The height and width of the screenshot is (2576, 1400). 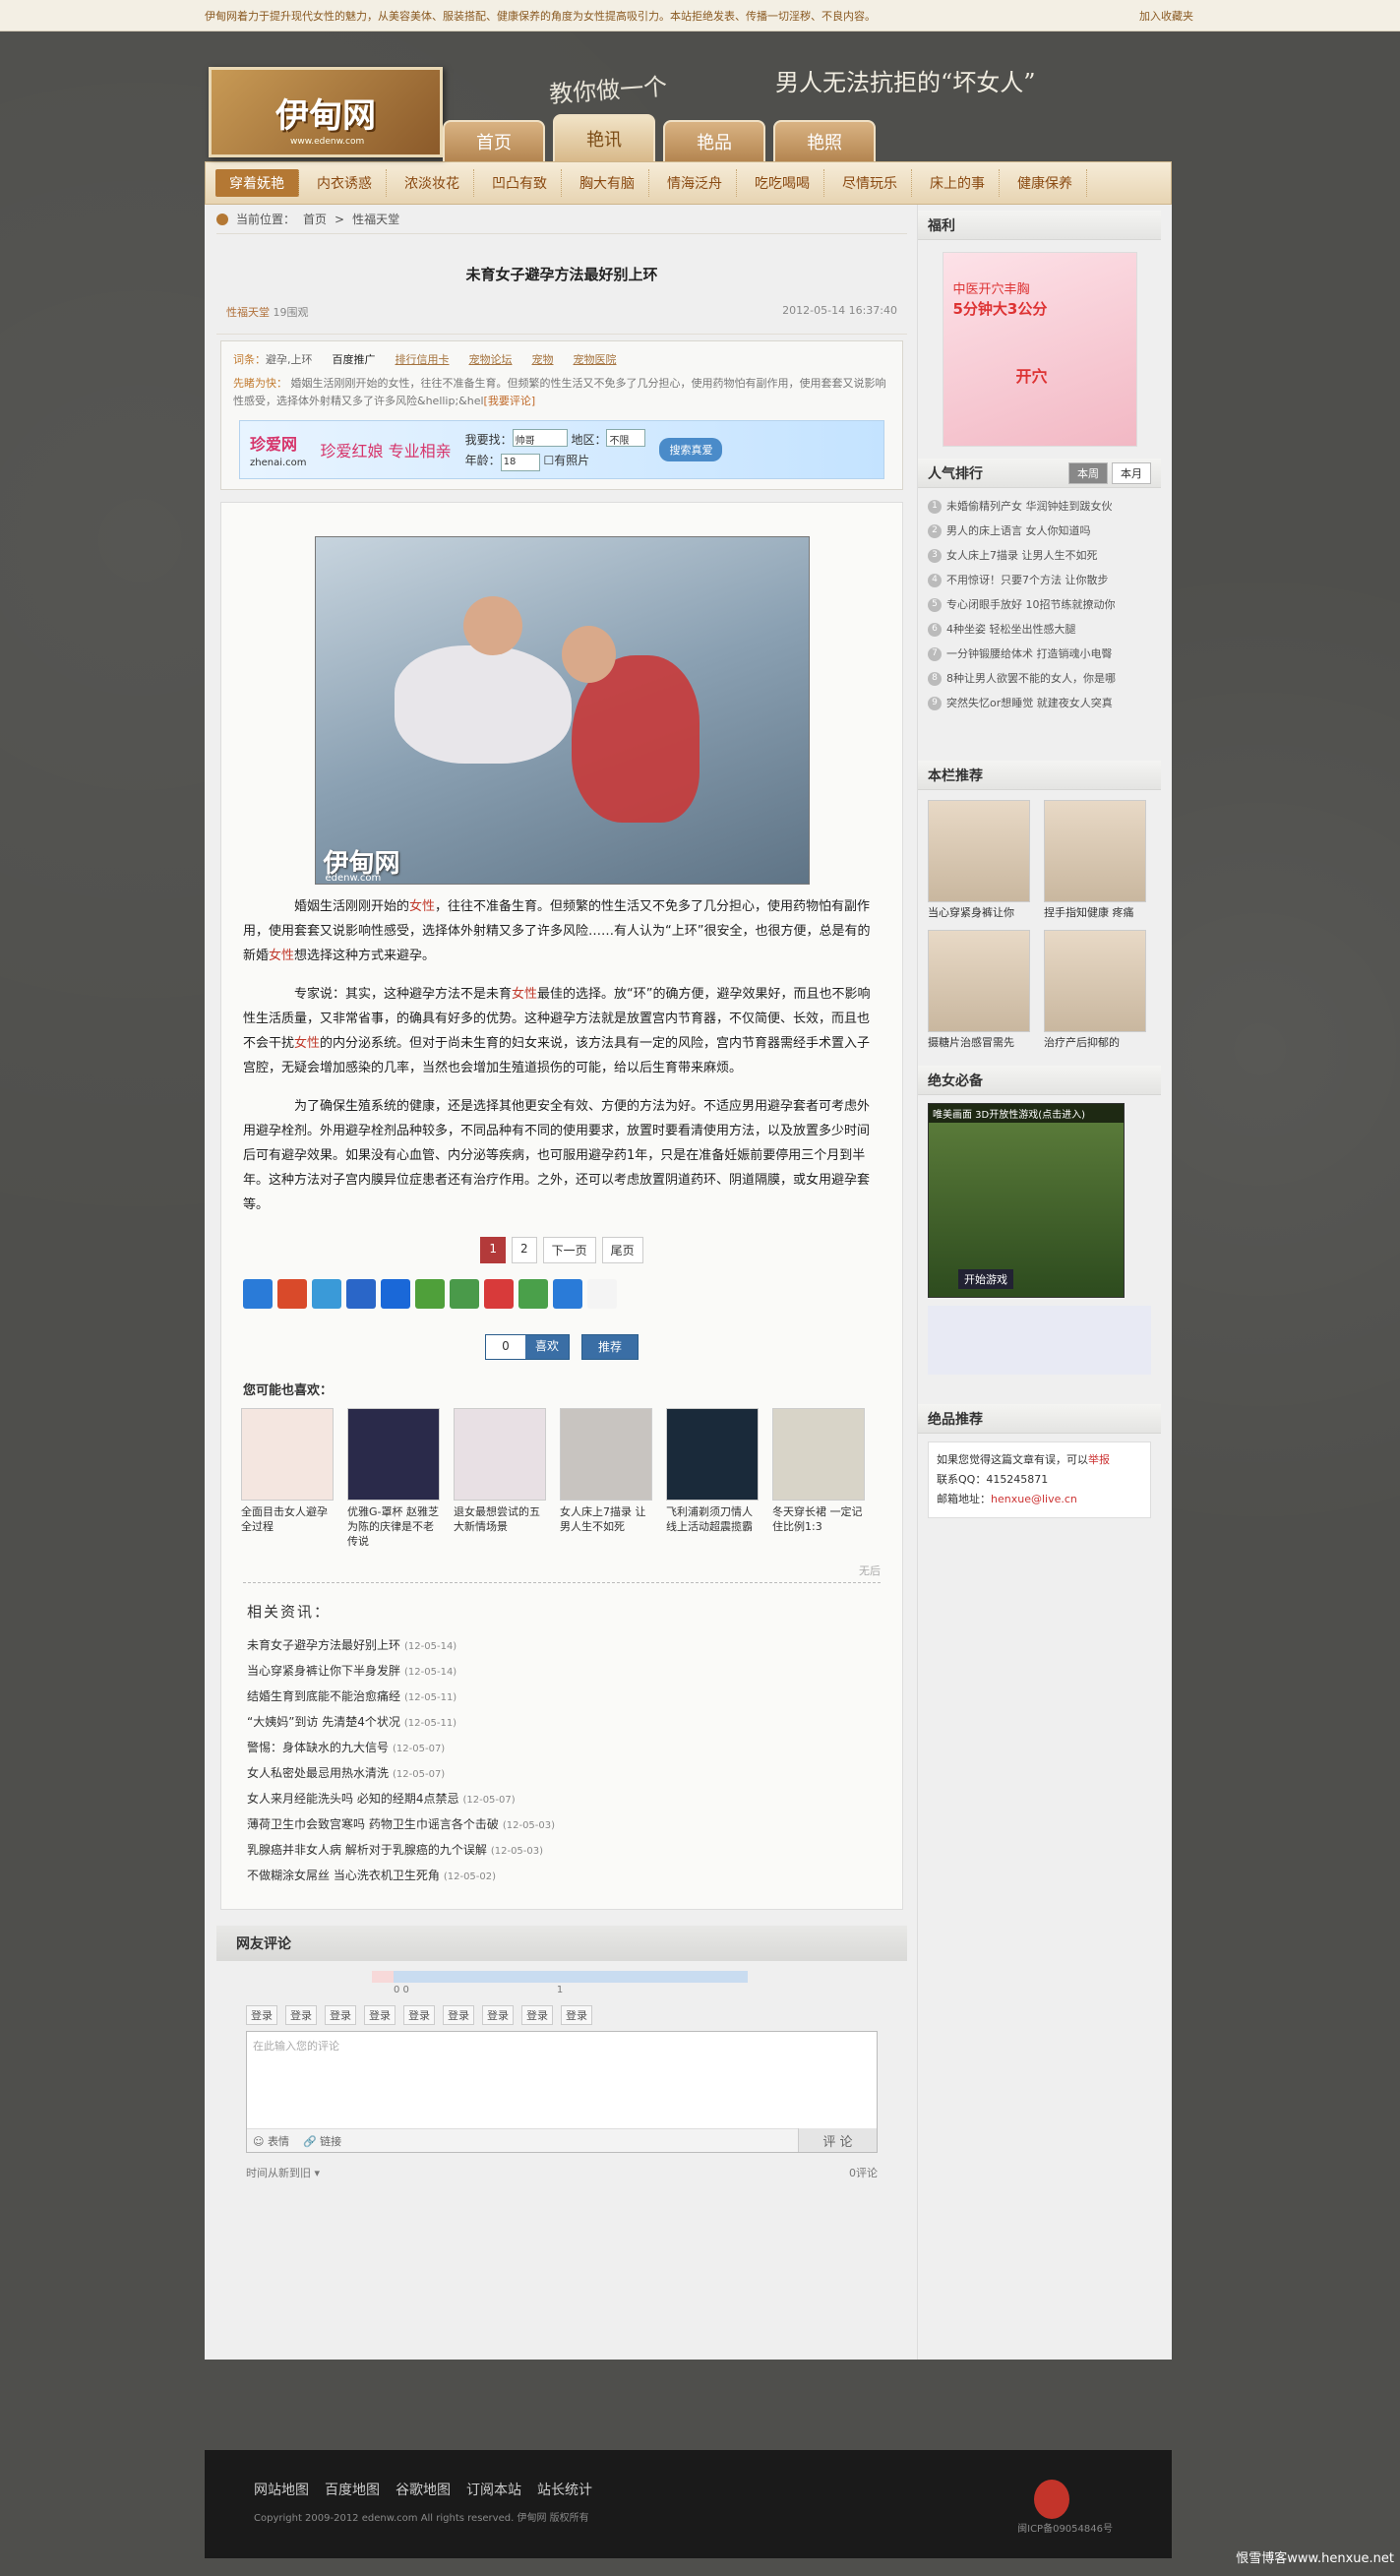 What do you see at coordinates (626, 437) in the screenshot?
I see `ad-area-select: 不限` at bounding box center [626, 437].